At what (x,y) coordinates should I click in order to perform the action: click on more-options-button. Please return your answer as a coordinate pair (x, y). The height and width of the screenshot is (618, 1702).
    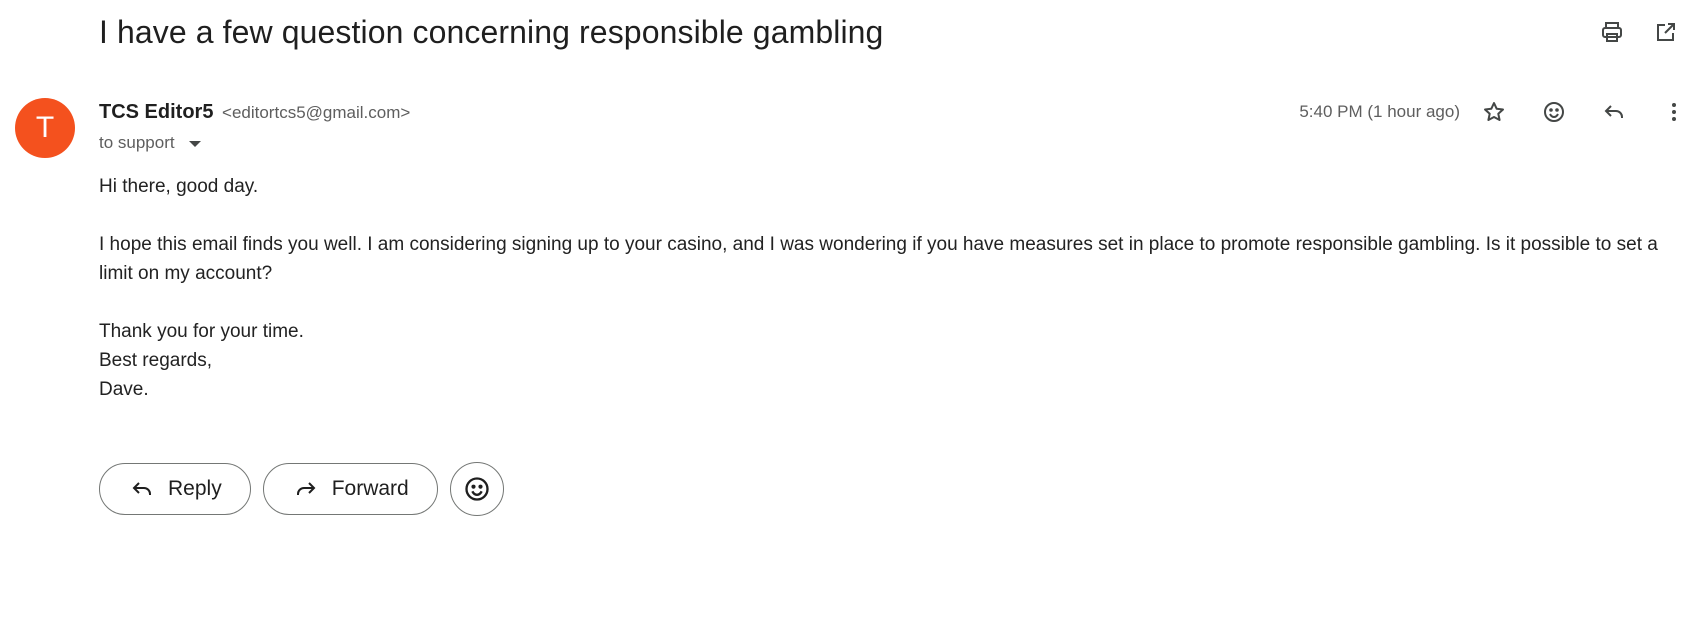
    Looking at the image, I should click on (1674, 112).